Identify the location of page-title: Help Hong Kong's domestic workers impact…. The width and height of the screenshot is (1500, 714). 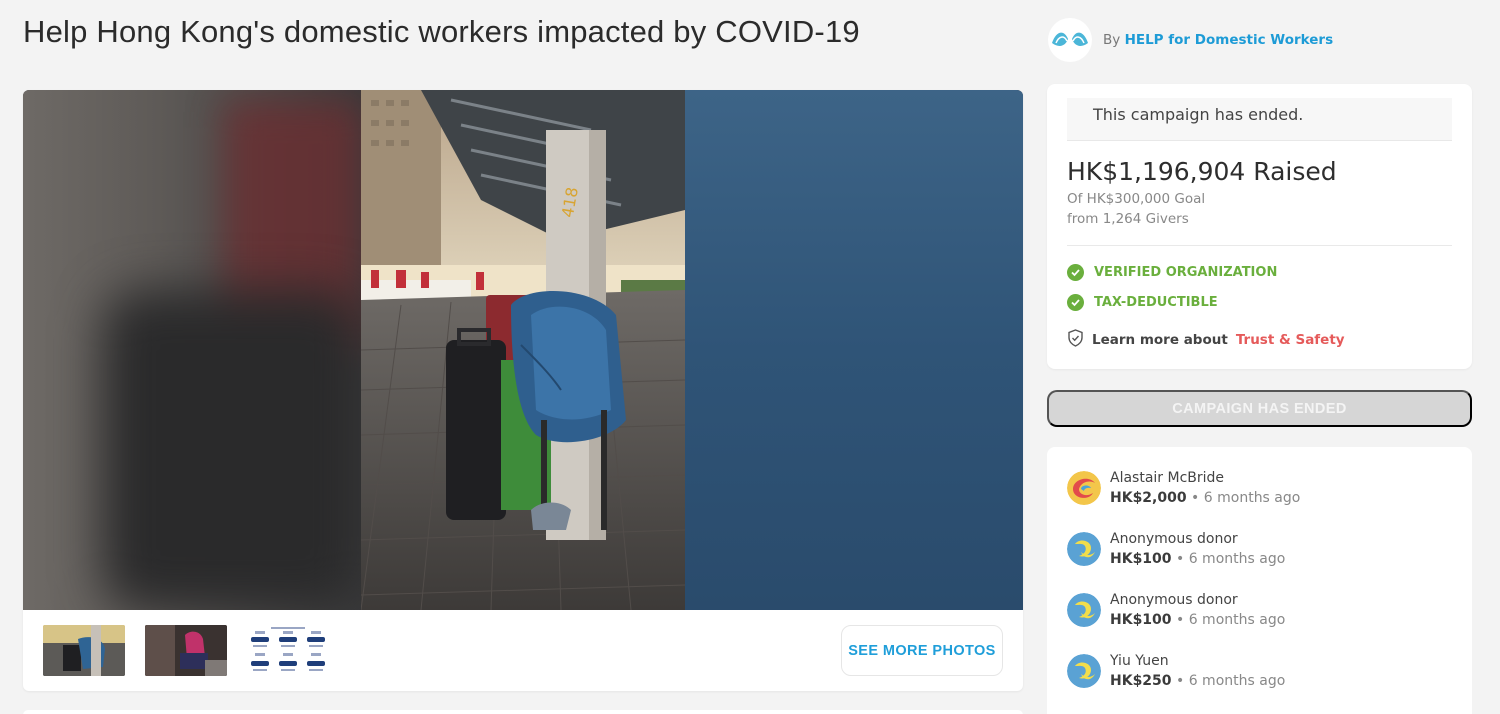
(441, 31).